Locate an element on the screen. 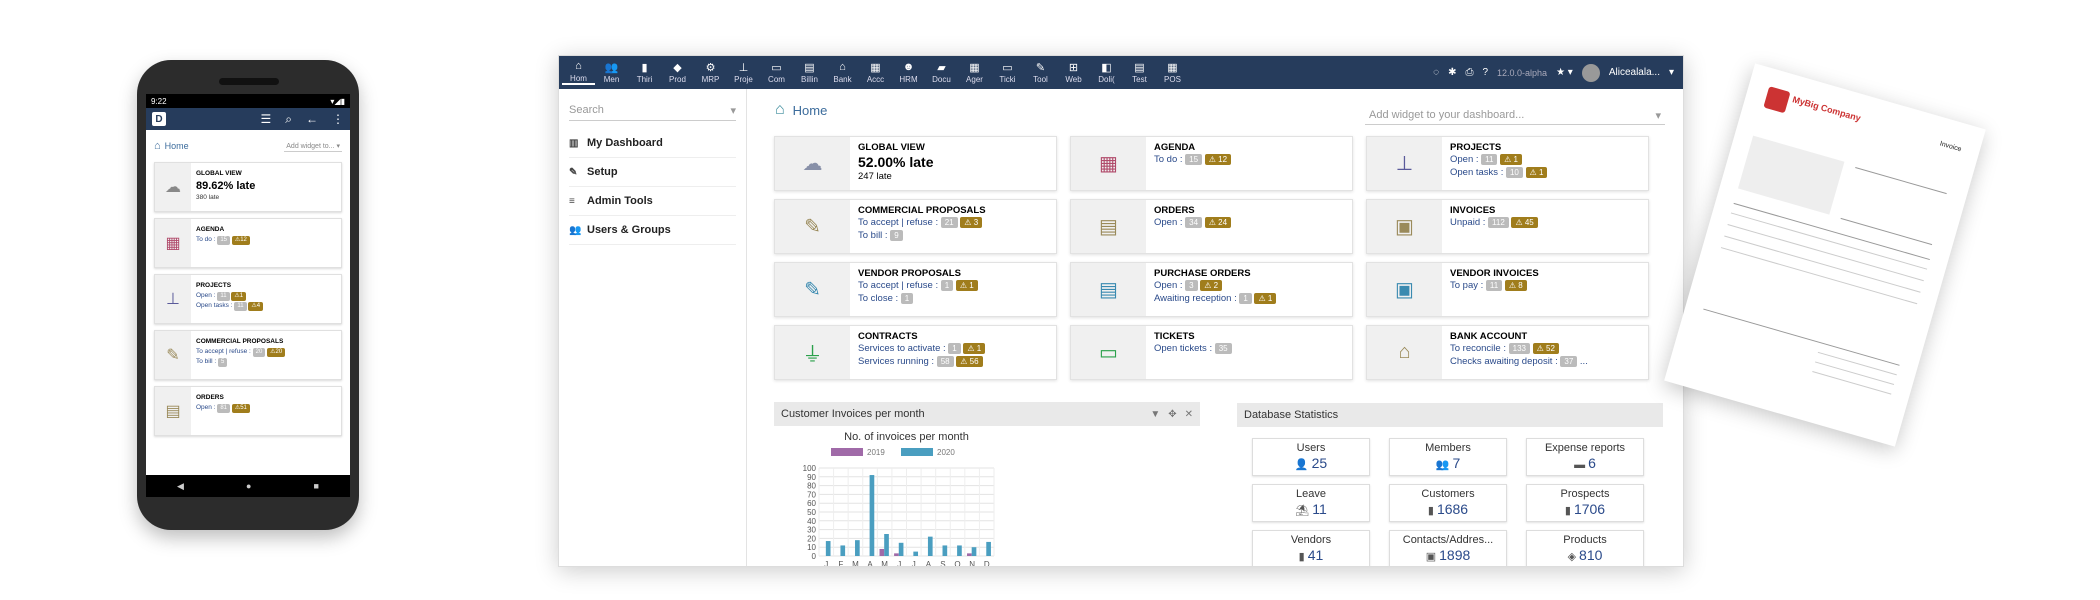 The width and height of the screenshot is (2100, 600). card-orders: ▤ ORDERS Open : 34 ⚠ 24 is located at coordinates (1211, 226).